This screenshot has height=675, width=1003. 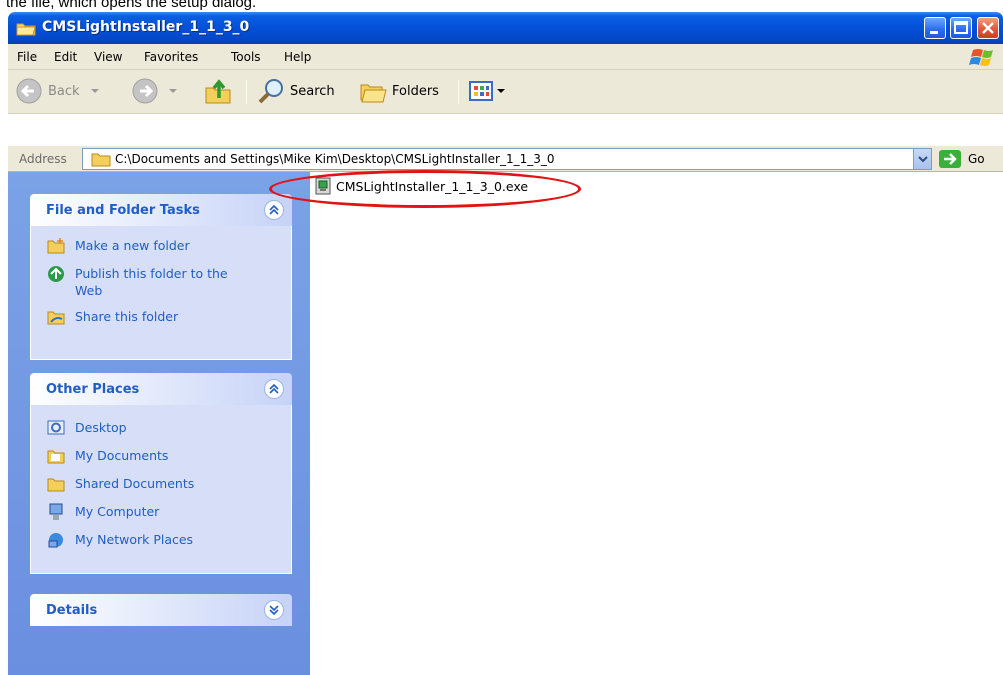 I want to click on maximize-icon, so click(x=961, y=27).